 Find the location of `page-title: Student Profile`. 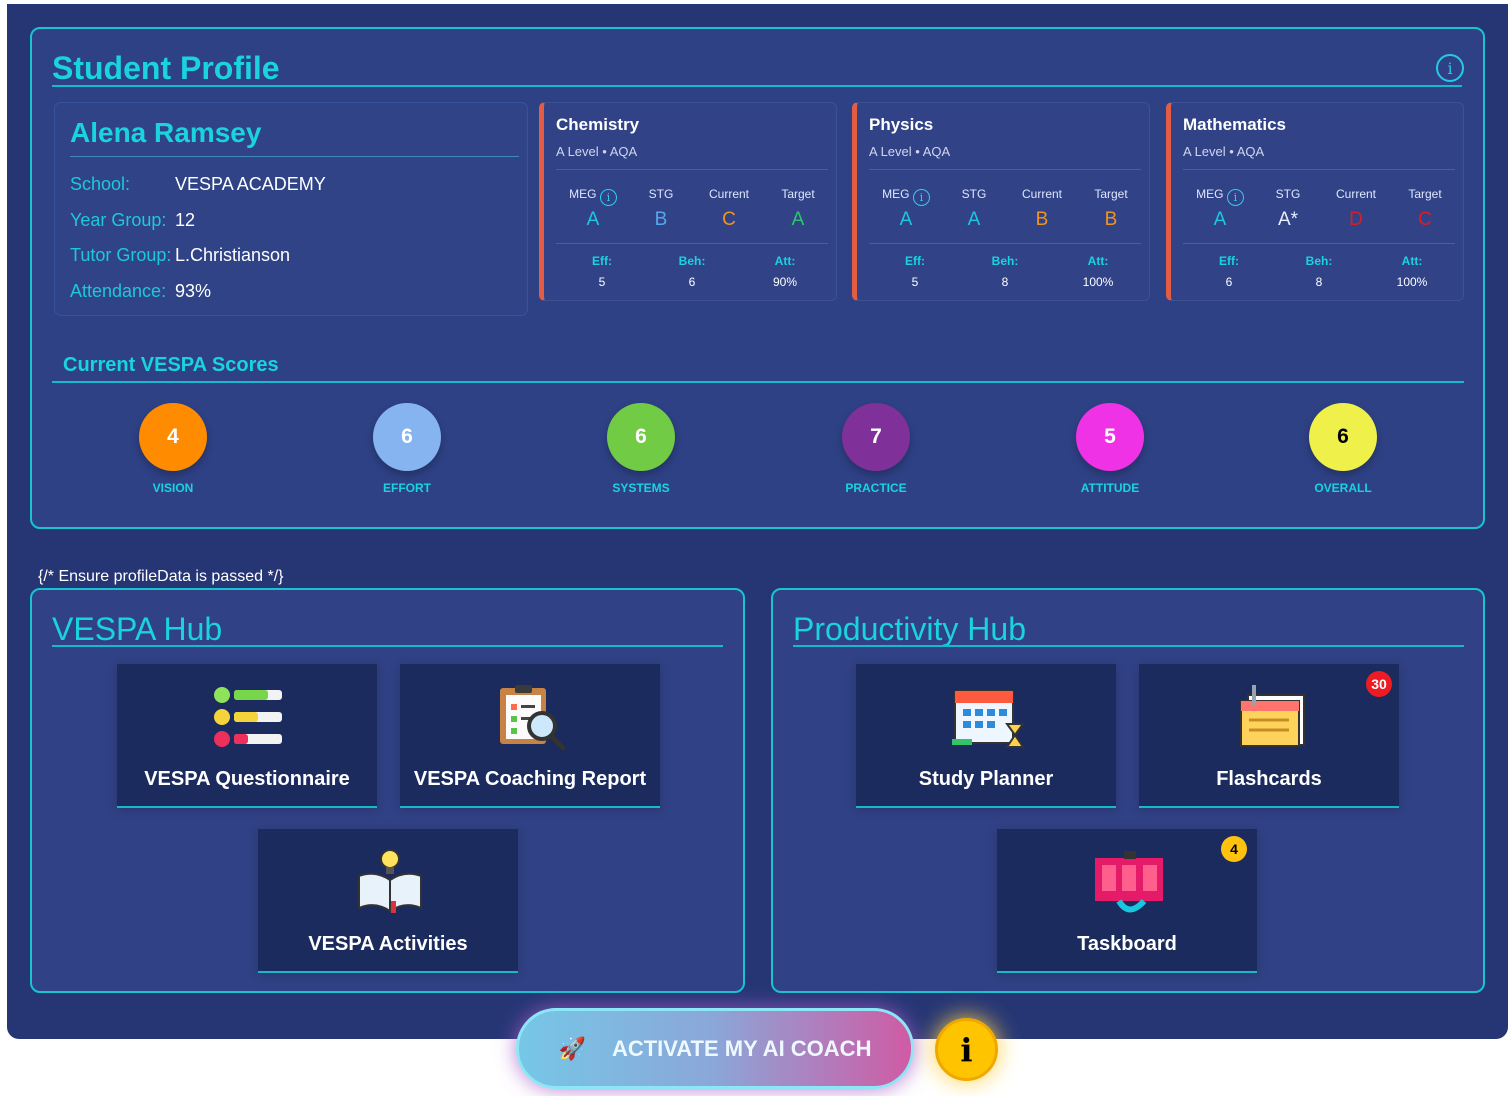

page-title: Student Profile is located at coordinates (166, 68).